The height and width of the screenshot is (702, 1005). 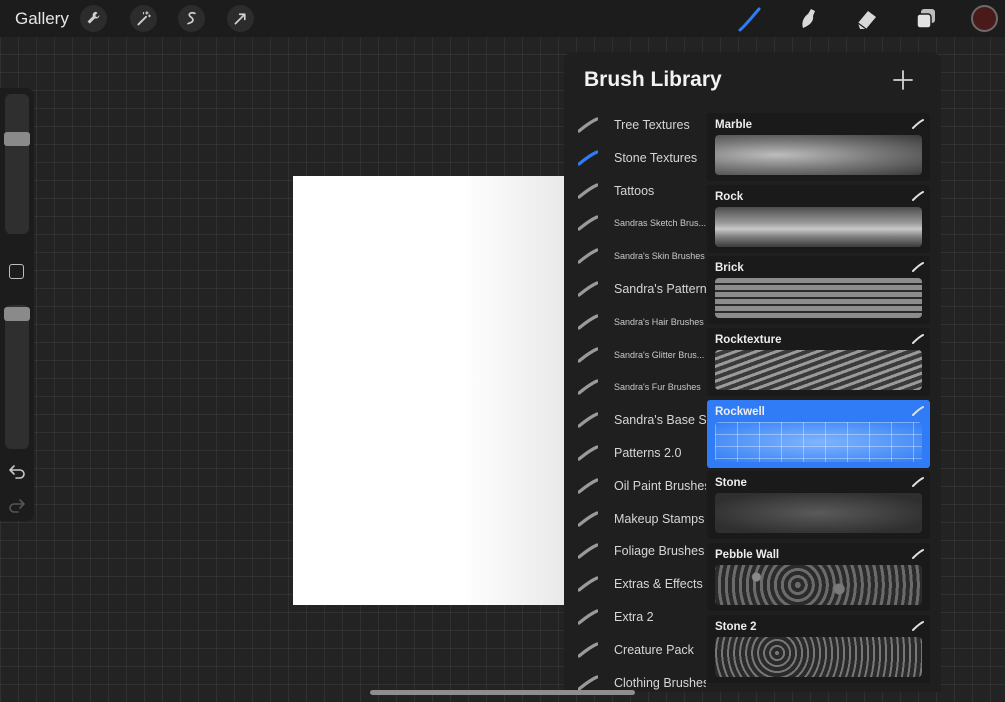 I want to click on smudge-icon, so click(x=808, y=19).